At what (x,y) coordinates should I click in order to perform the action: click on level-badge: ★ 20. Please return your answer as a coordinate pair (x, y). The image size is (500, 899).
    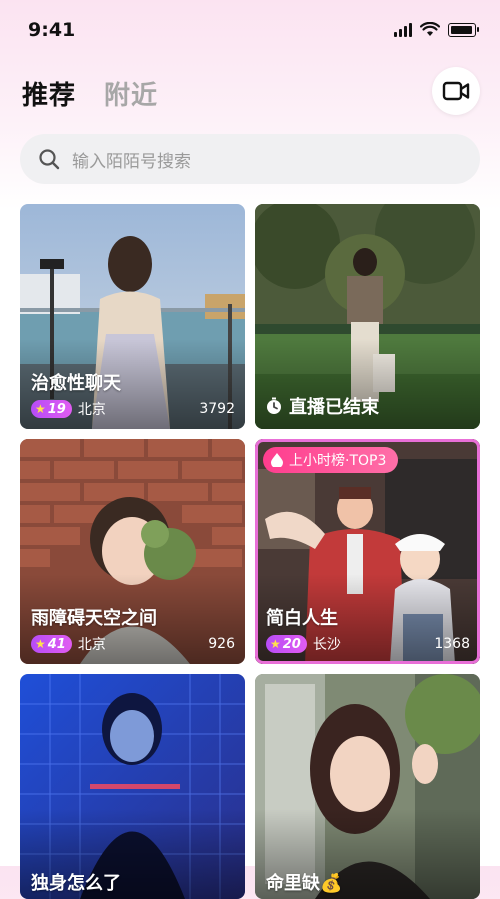
    Looking at the image, I should click on (286, 644).